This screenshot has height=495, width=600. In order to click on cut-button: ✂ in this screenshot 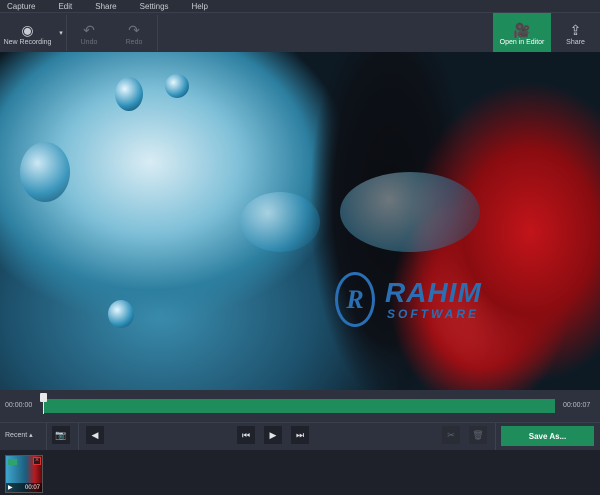, I will do `click(451, 435)`.